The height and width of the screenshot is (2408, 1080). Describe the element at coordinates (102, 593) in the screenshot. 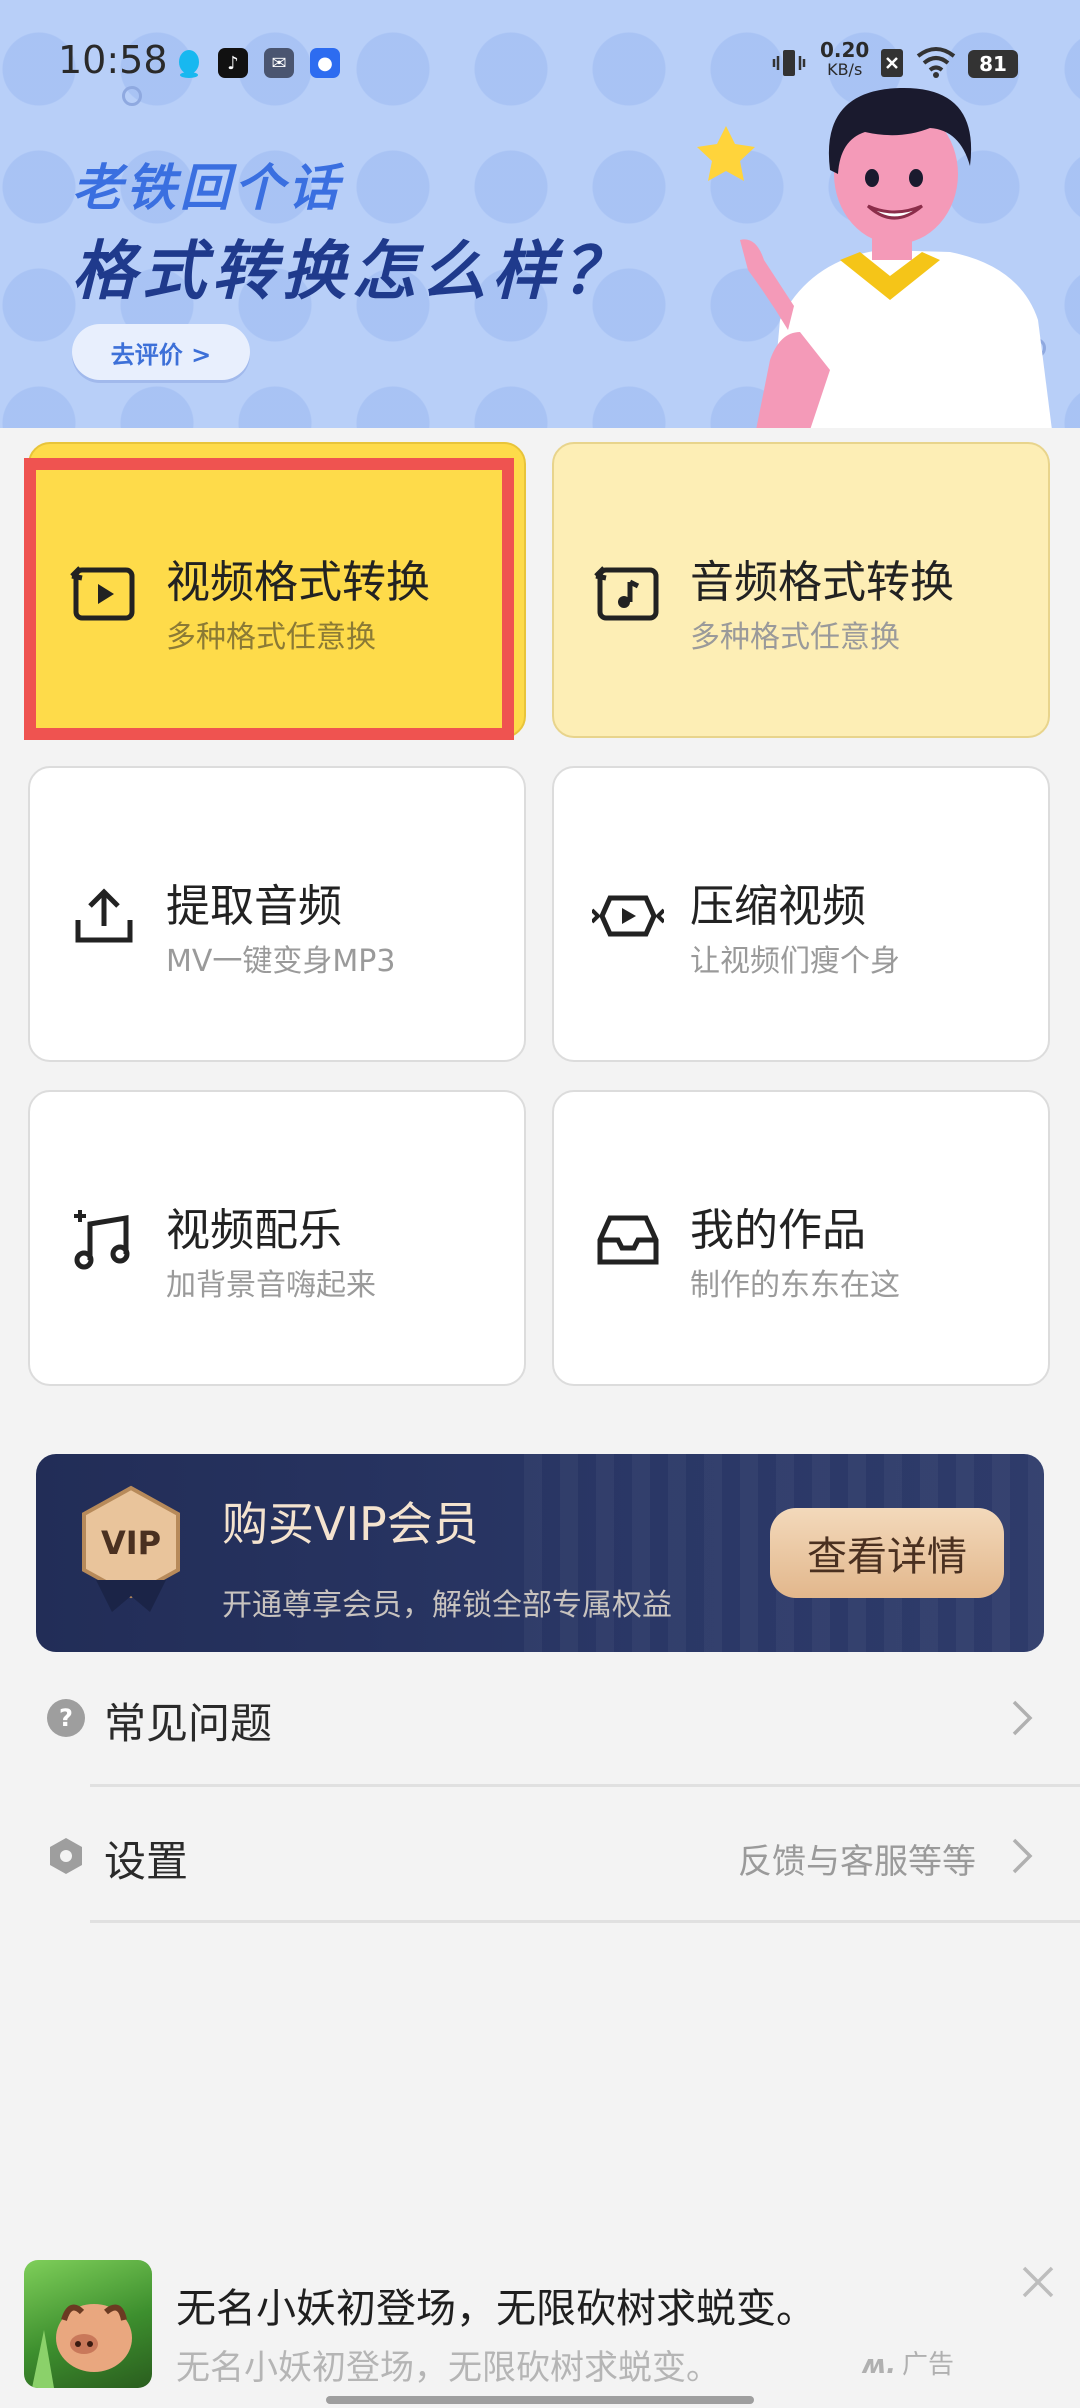

I see `video-convert-icon` at that location.